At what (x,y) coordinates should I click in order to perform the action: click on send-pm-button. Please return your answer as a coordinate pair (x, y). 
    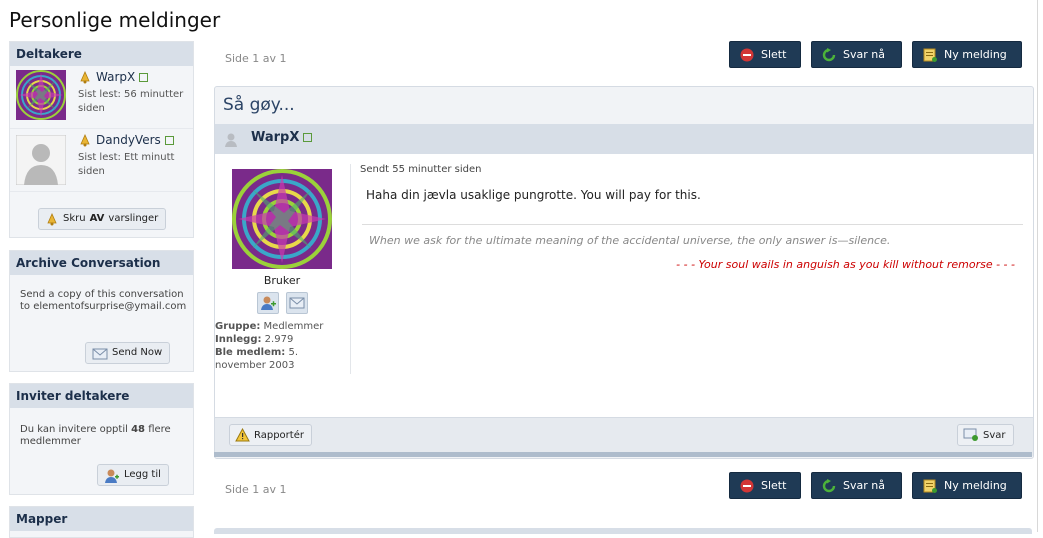
    Looking at the image, I should click on (297, 303).